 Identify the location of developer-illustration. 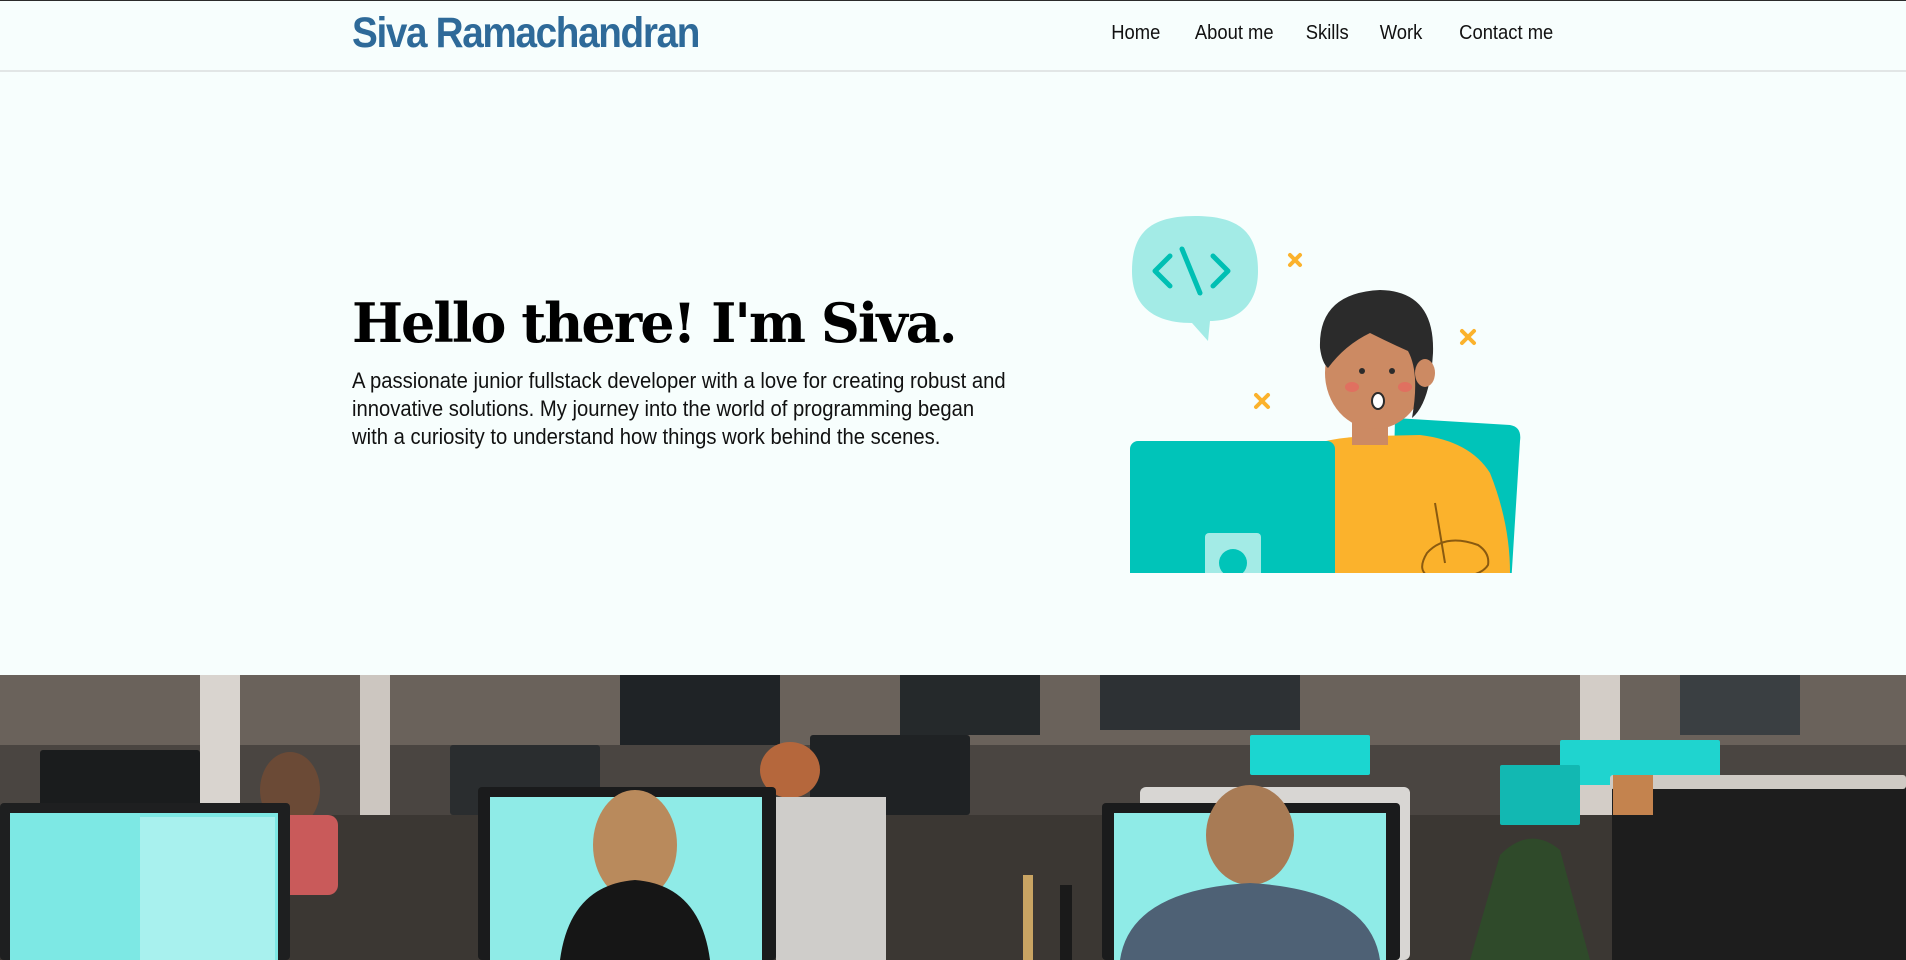
(1325, 394).